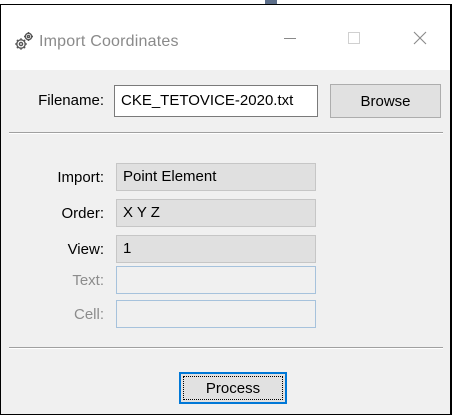 This screenshot has height=415, width=454. I want to click on separator-bottom, so click(226, 348).